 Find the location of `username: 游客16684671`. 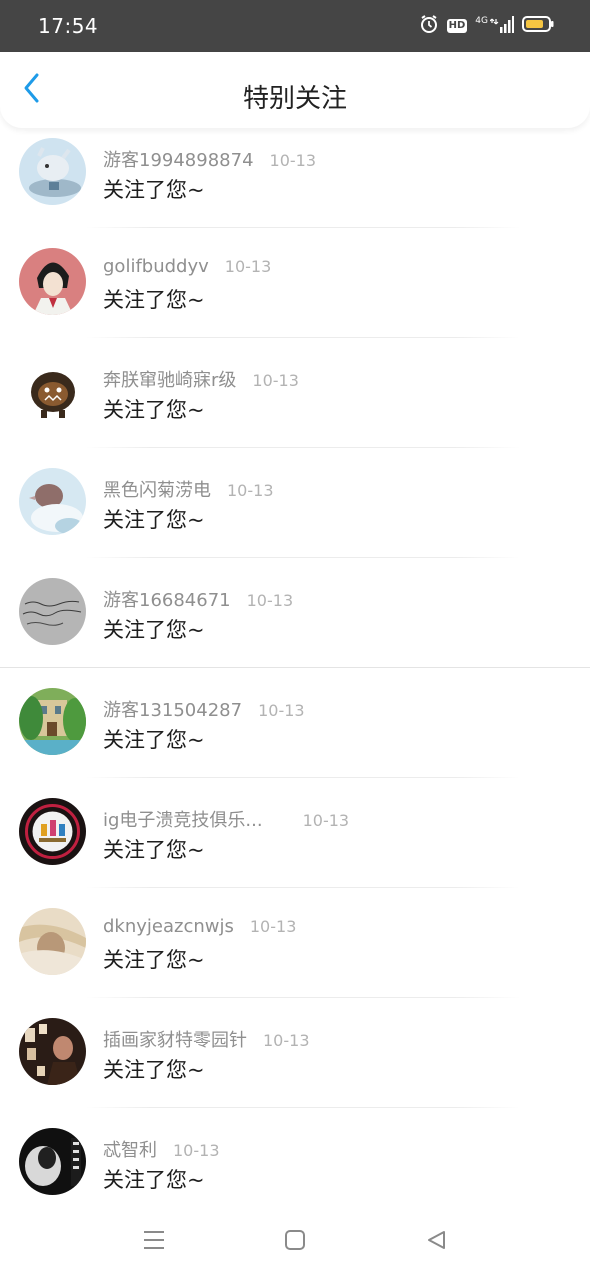

username: 游客16684671 is located at coordinates (167, 599).